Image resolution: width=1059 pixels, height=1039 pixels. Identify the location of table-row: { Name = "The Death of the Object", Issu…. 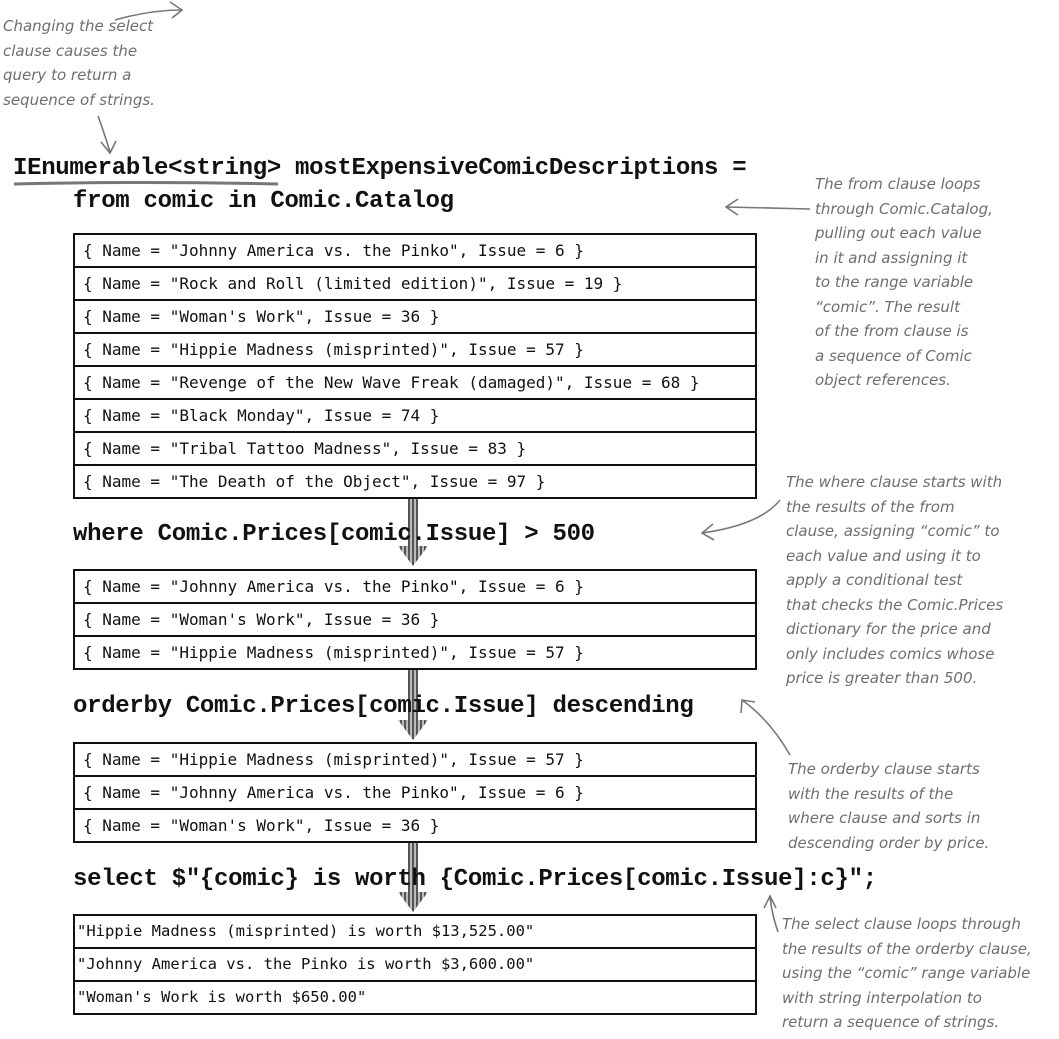
(314, 481).